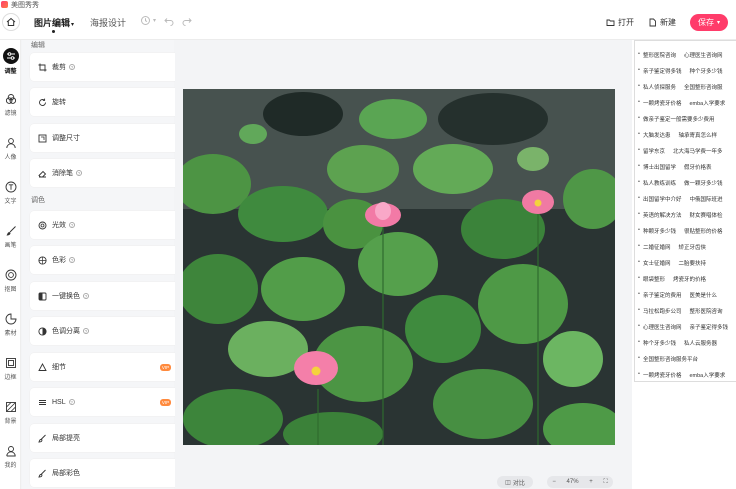  What do you see at coordinates (59, 402) in the screenshot?
I see `option-label: HSL` at bounding box center [59, 402].